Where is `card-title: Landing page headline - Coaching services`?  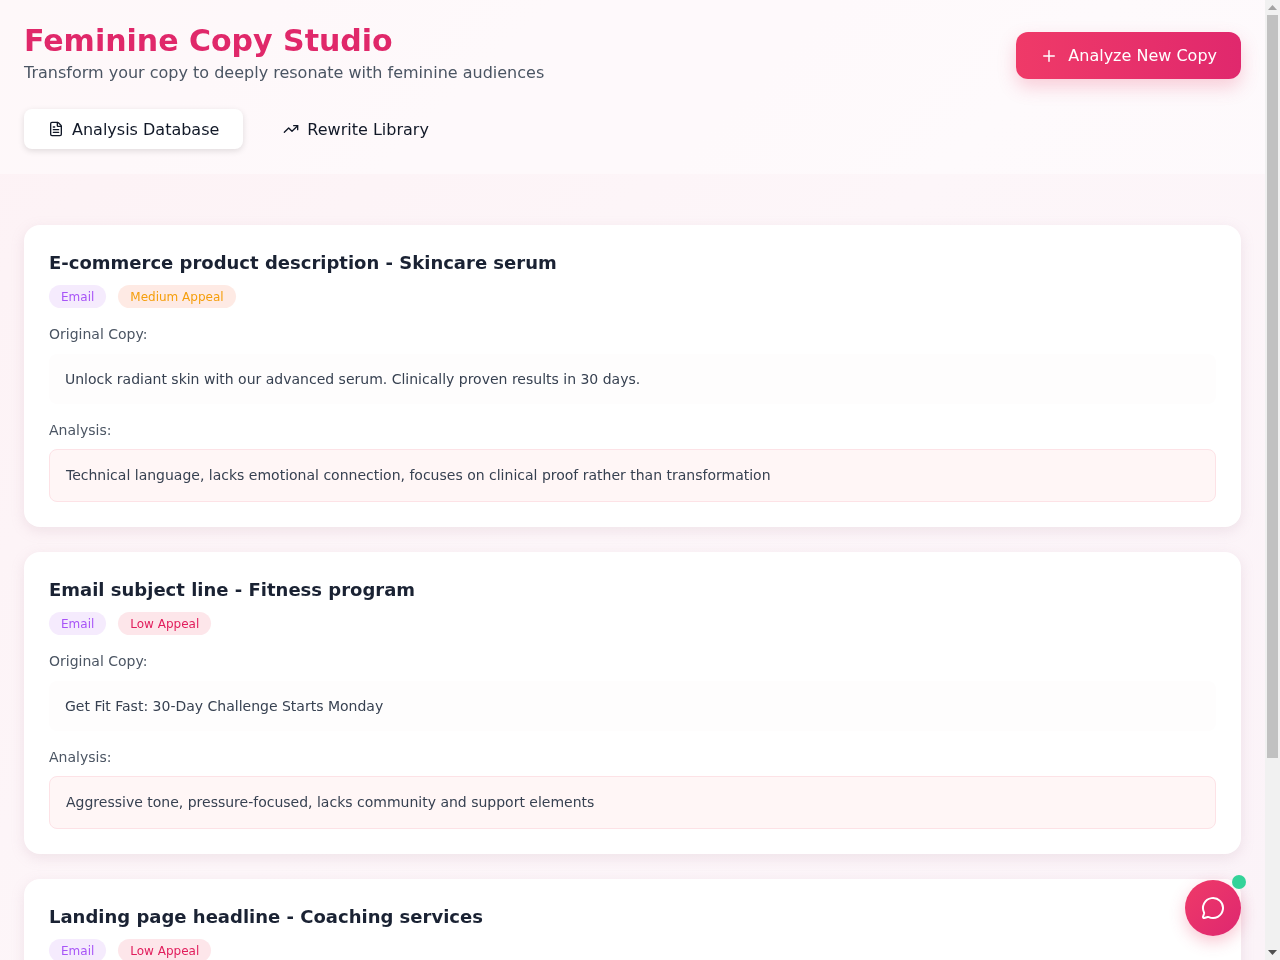
card-title: Landing page headline - Coaching services is located at coordinates (266, 917).